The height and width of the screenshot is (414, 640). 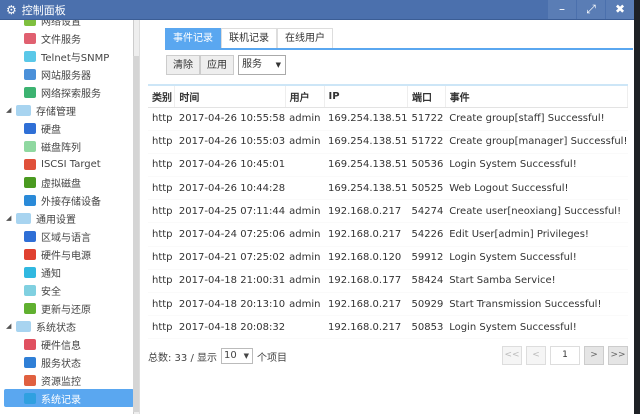 What do you see at coordinates (536, 119) in the screenshot?
I see `table-cell: Create group[staff] Successful!` at bounding box center [536, 119].